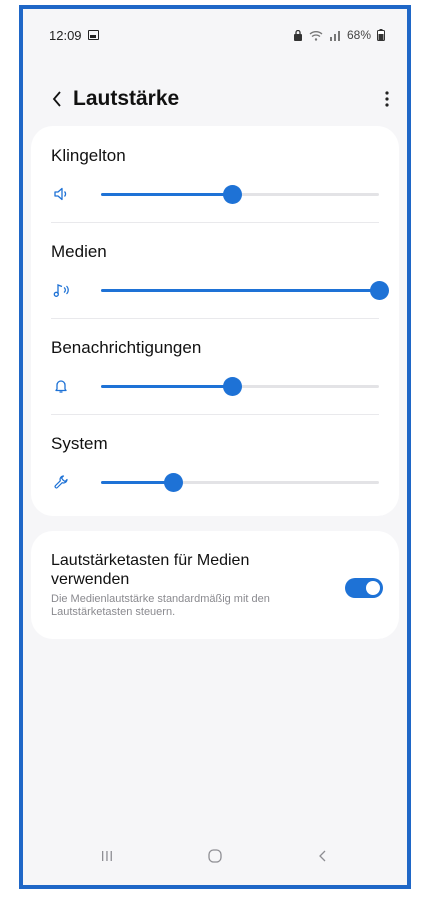  Describe the element at coordinates (358, 35) in the screenshot. I see `battery-percent: 68%` at that location.